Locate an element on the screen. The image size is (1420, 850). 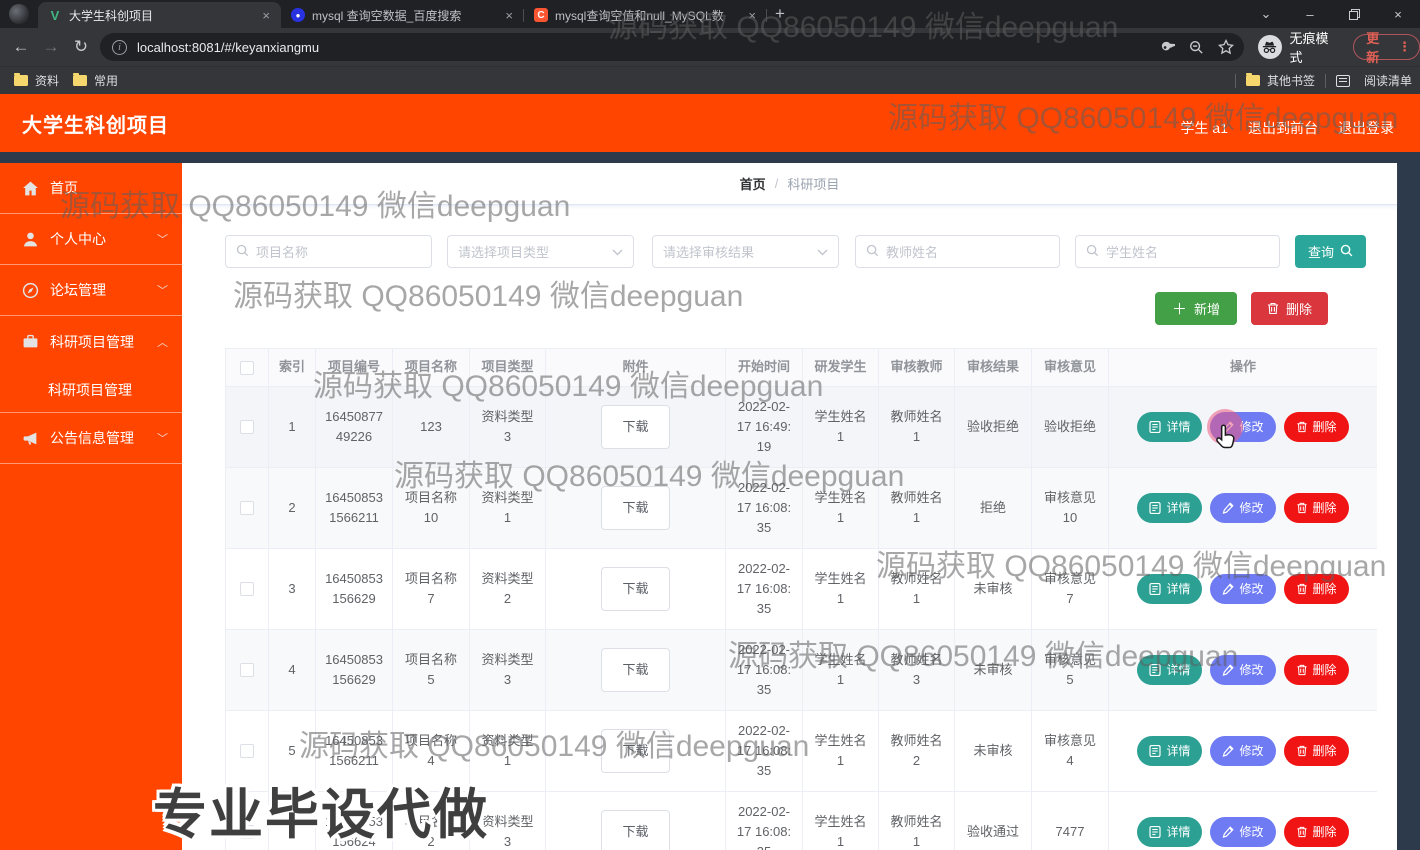
sidebar-item: 科研项目管理 ︿ is located at coordinates (91, 341).